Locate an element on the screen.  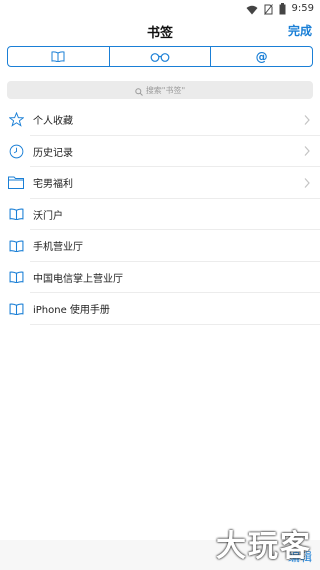
status-icons: 9:59 is located at coordinates (280, 9).